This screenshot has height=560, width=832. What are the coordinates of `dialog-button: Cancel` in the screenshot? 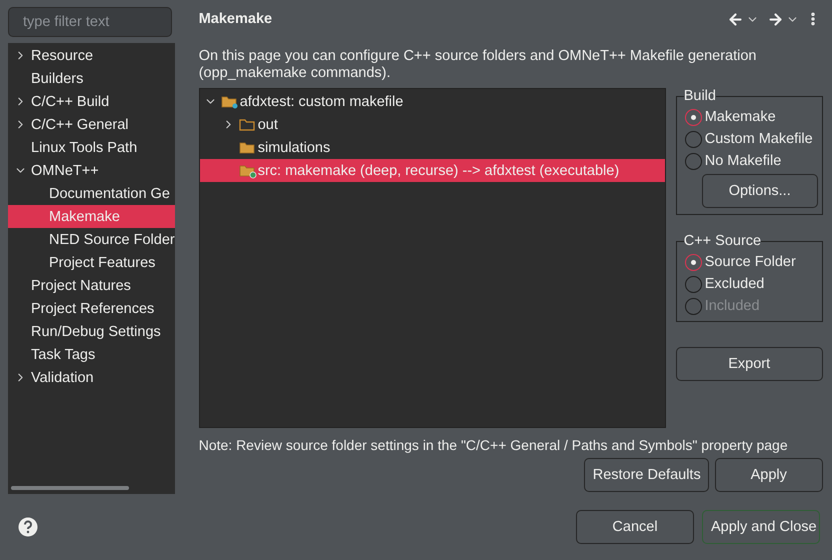 It's located at (635, 527).